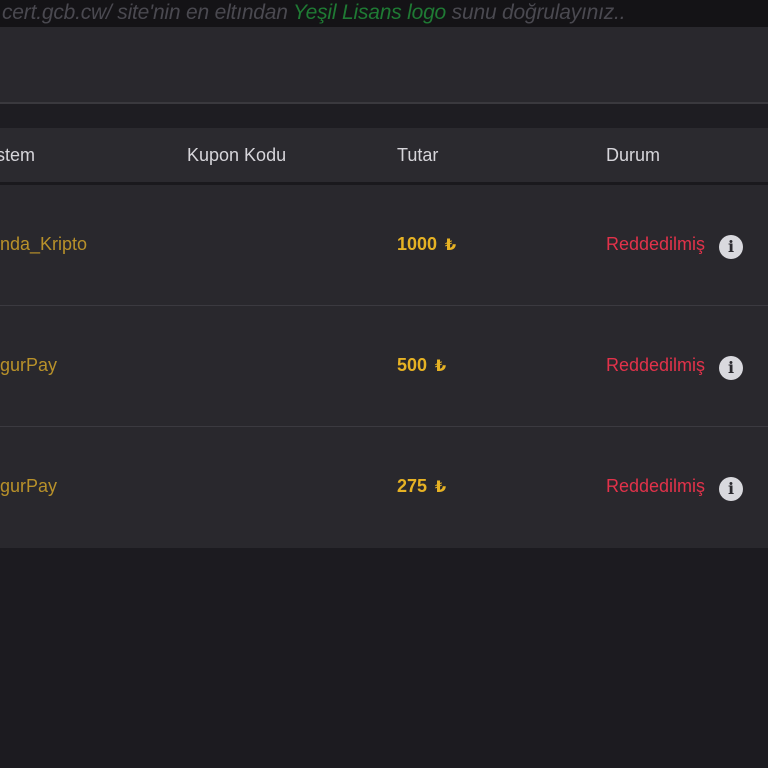 This screenshot has height=768, width=768. What do you see at coordinates (369, 12) in the screenshot?
I see `license-logo-link: Yeşil Lisans logo` at bounding box center [369, 12].